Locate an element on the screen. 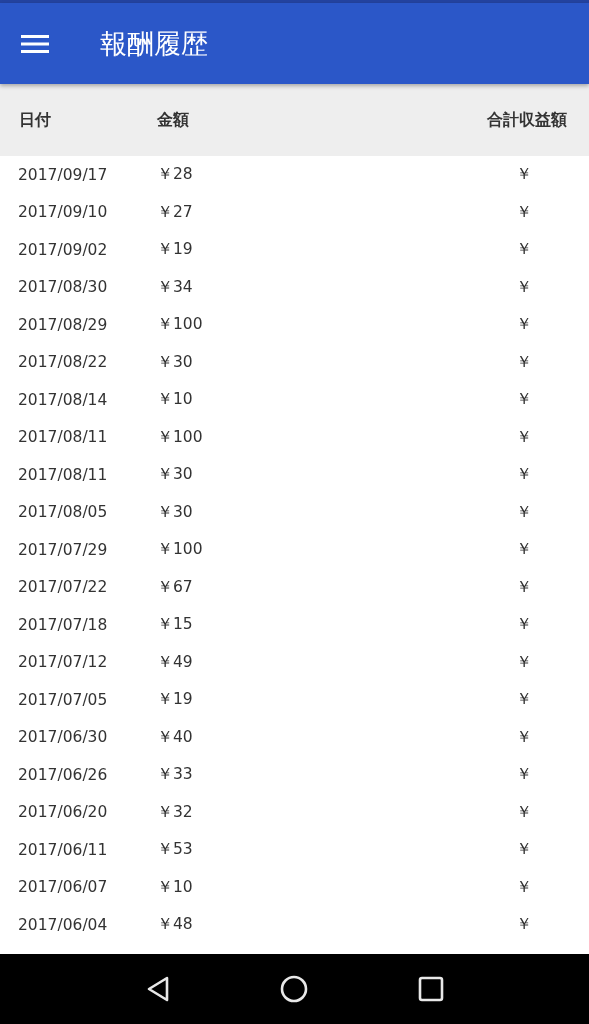  table-cell-text: 2017/06/11 is located at coordinates (63, 849).